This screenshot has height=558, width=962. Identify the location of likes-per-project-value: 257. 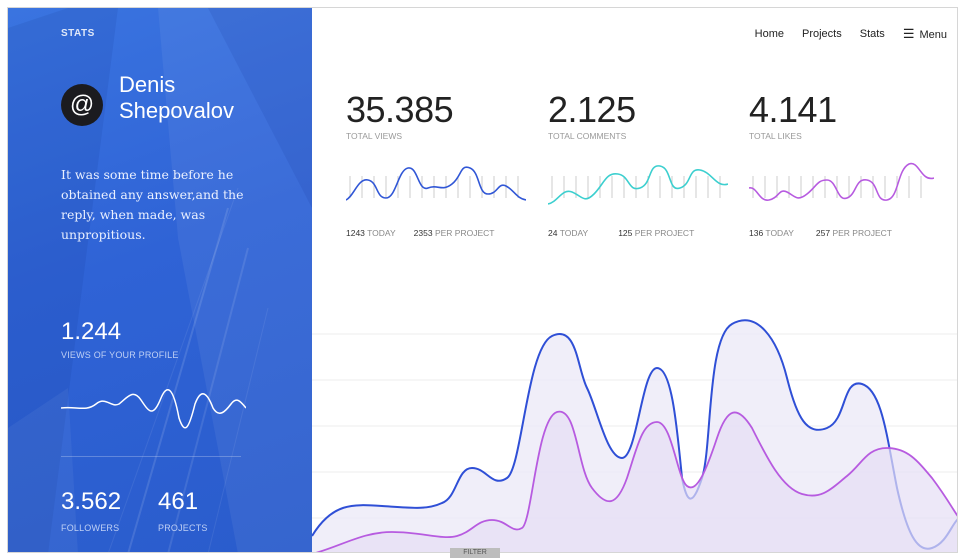
(823, 233).